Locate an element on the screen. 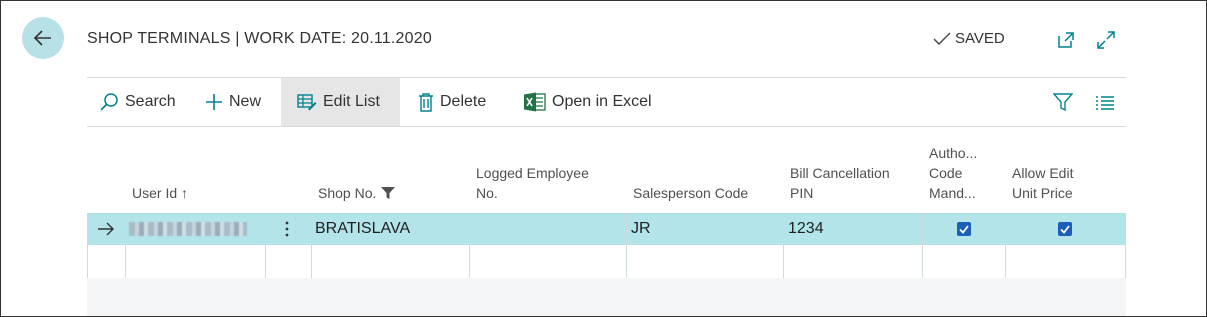  column-header-bill-cancellation-line2: PIN is located at coordinates (802, 193).